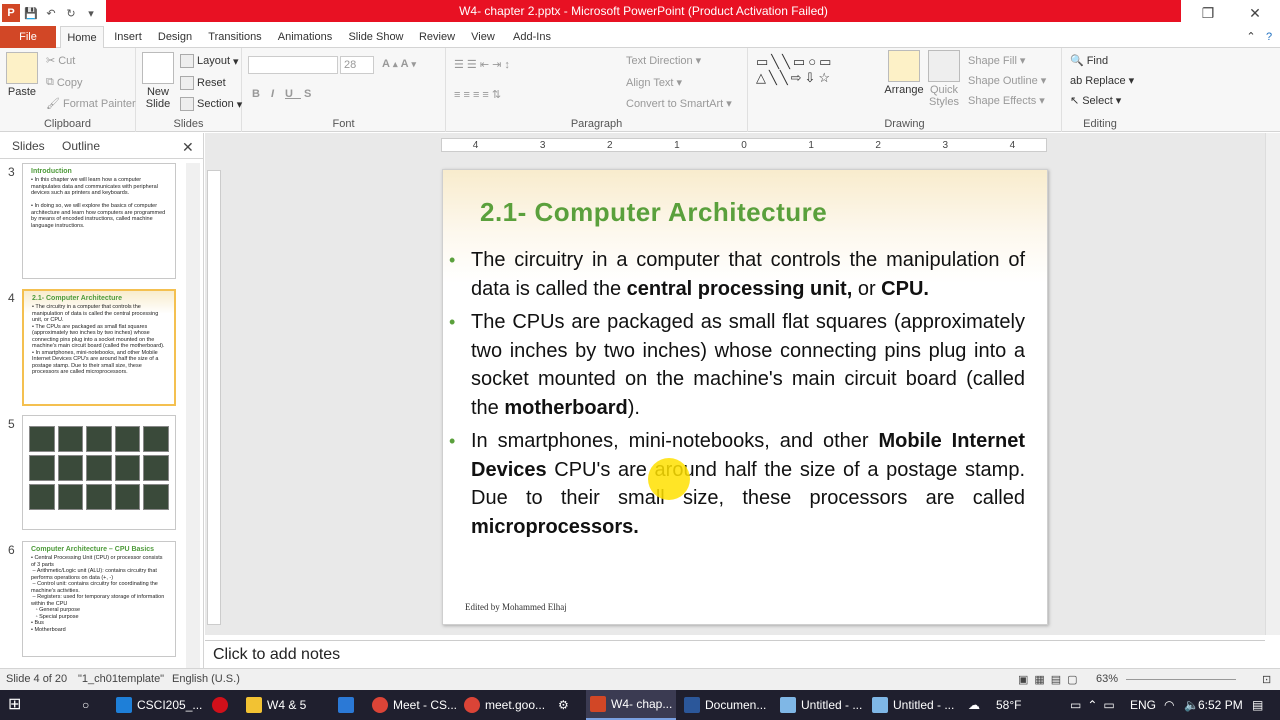  Describe the element at coordinates (214, 61) in the screenshot. I see `layout-label: Layout` at that location.